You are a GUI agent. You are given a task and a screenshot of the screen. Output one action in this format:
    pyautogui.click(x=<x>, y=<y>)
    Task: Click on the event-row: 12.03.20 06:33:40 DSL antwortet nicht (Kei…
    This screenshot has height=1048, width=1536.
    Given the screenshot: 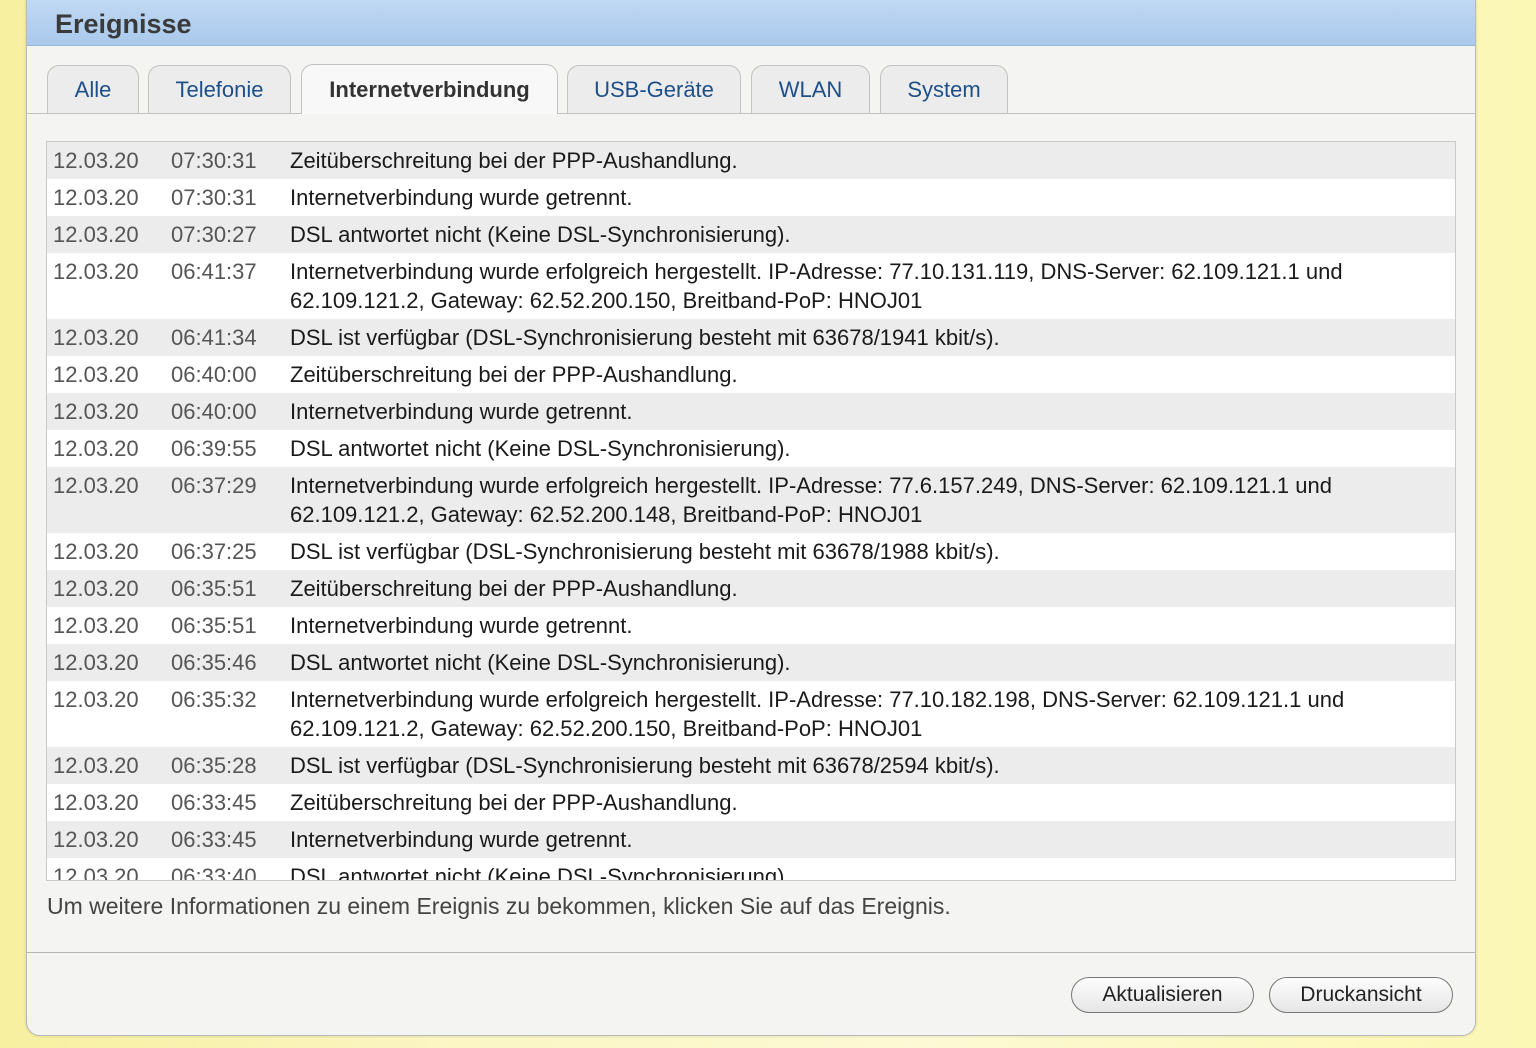 What is the action you would take?
    pyautogui.click(x=751, y=869)
    